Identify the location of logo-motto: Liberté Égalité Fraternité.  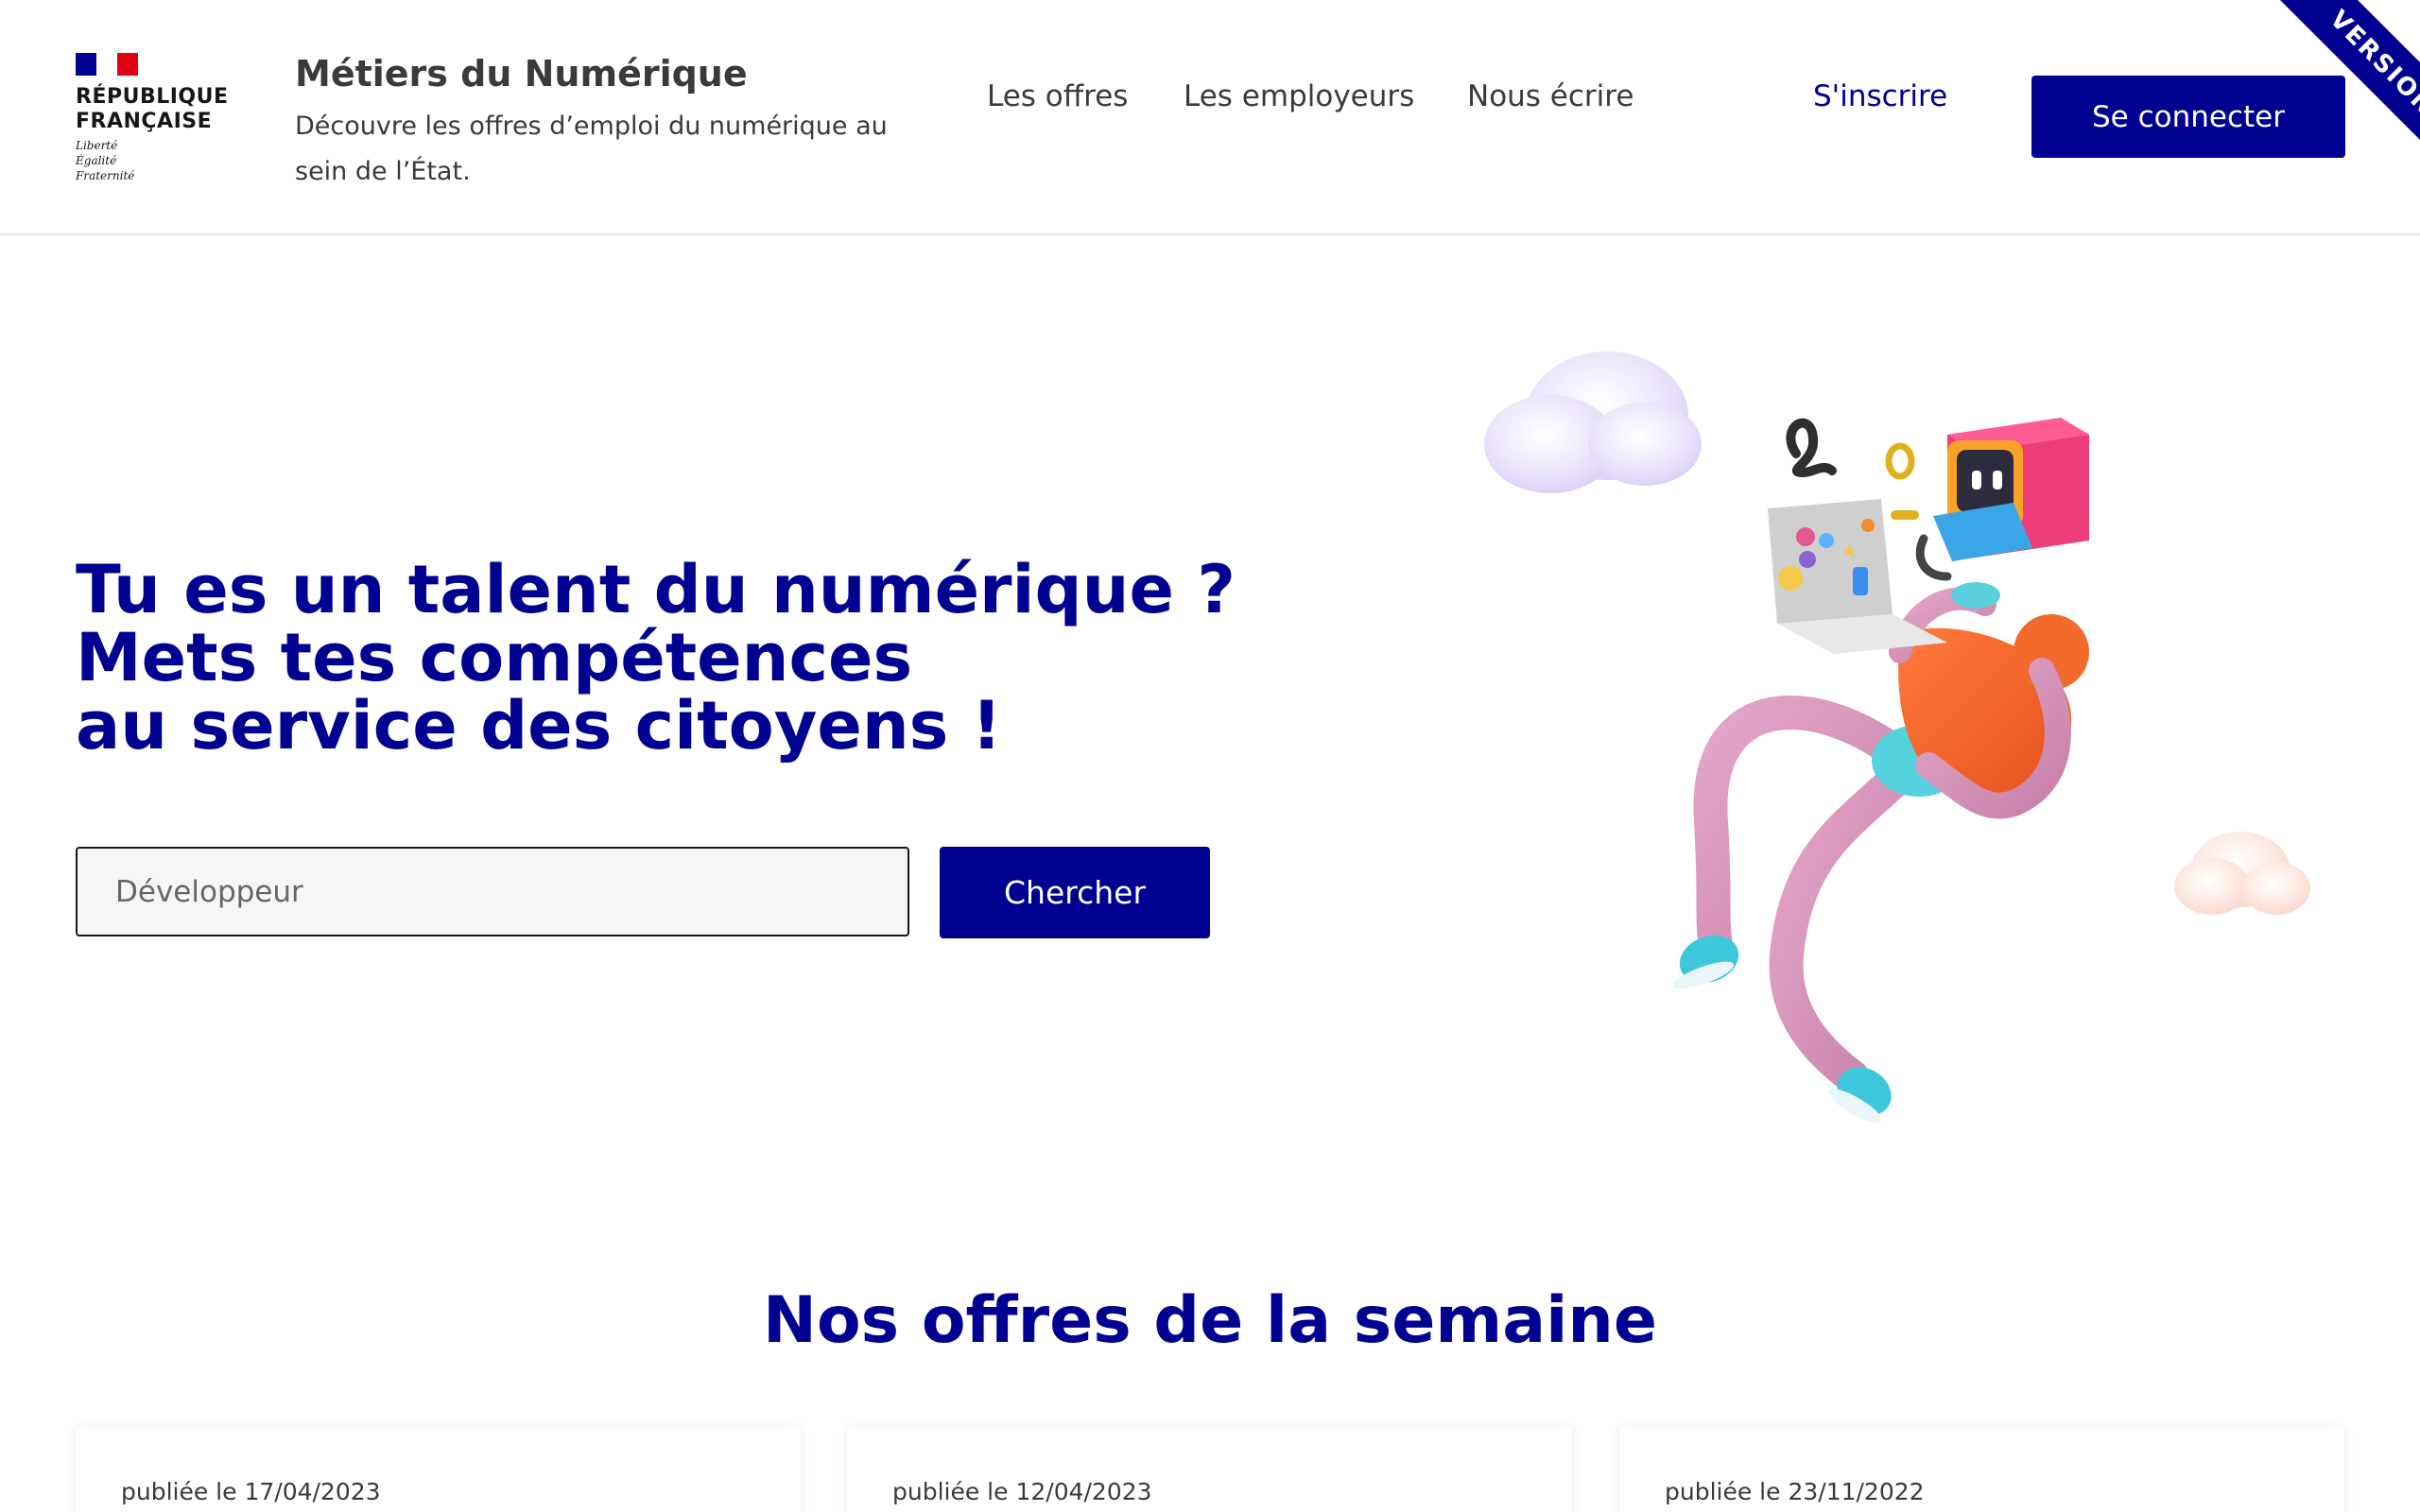
(151, 160).